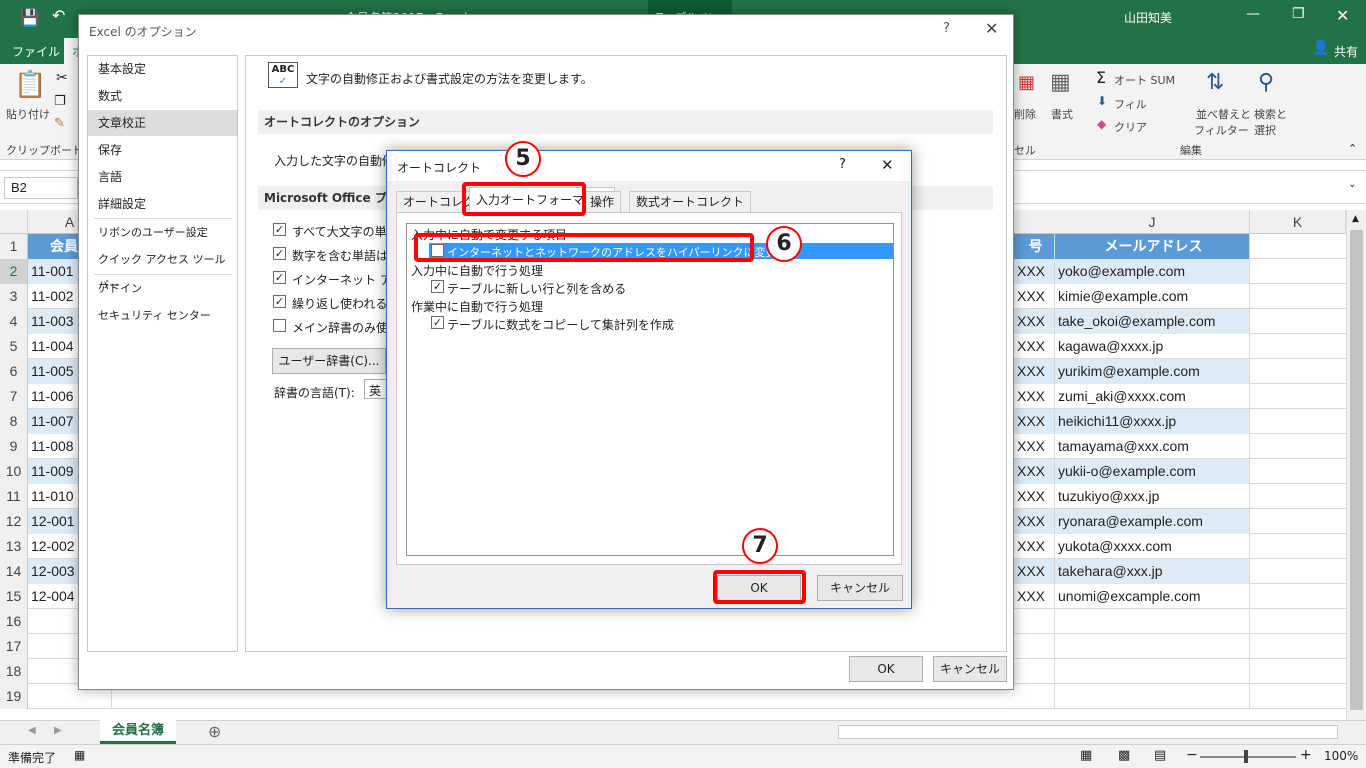 This screenshot has width=1366, height=768. Describe the element at coordinates (162, 123) in the screenshot. I see `nav-proofing: 文章校正` at that location.